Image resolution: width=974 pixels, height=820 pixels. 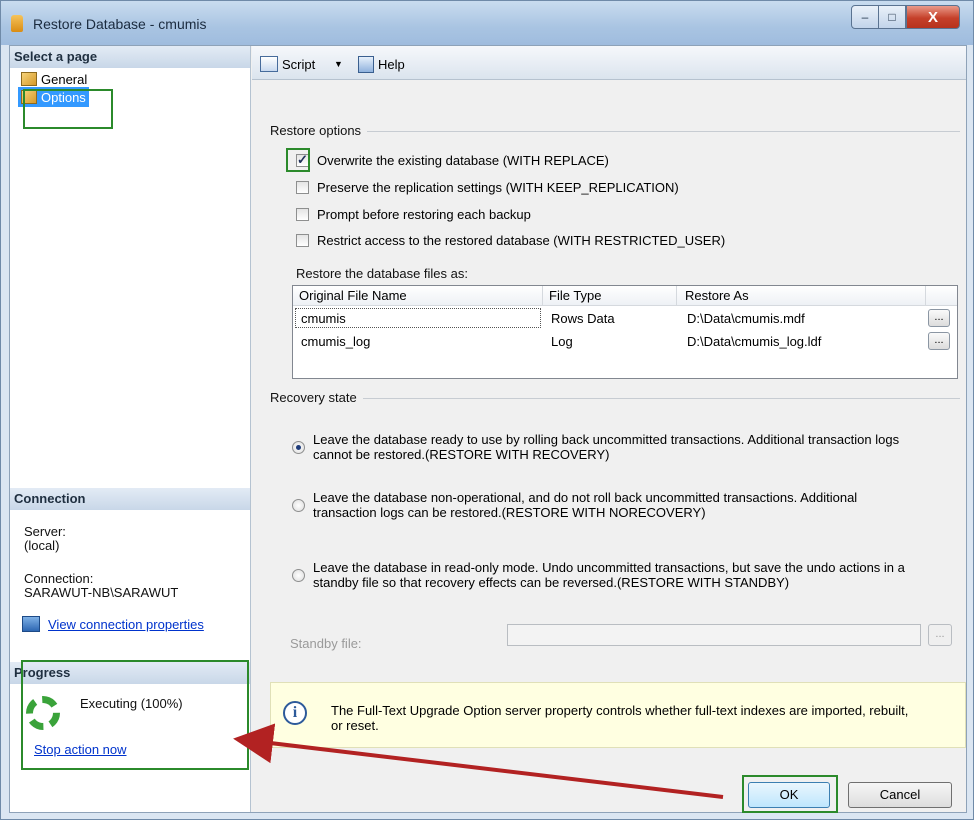 I want to click on info-icon: i, so click(x=295, y=713).